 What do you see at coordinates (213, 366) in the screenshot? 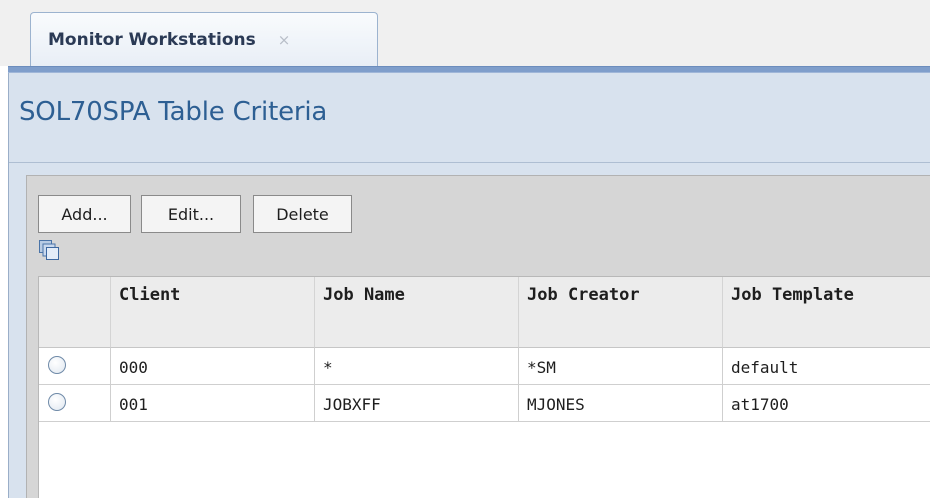
I see `table-cell-client: 000` at bounding box center [213, 366].